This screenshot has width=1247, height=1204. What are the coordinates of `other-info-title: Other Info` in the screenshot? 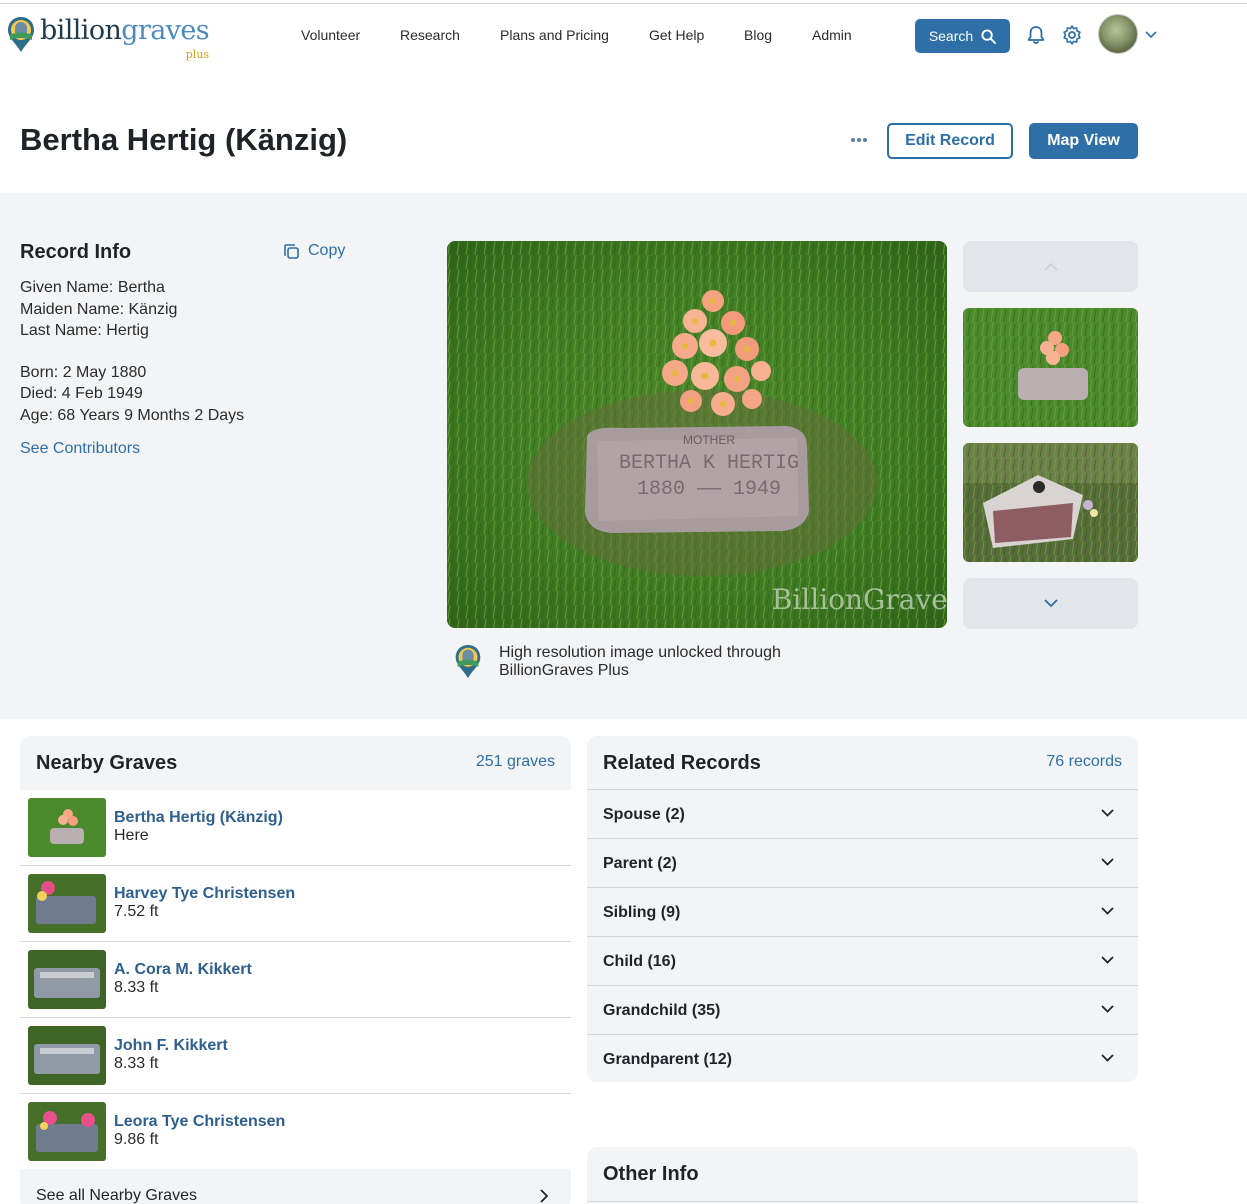 It's located at (651, 1174).